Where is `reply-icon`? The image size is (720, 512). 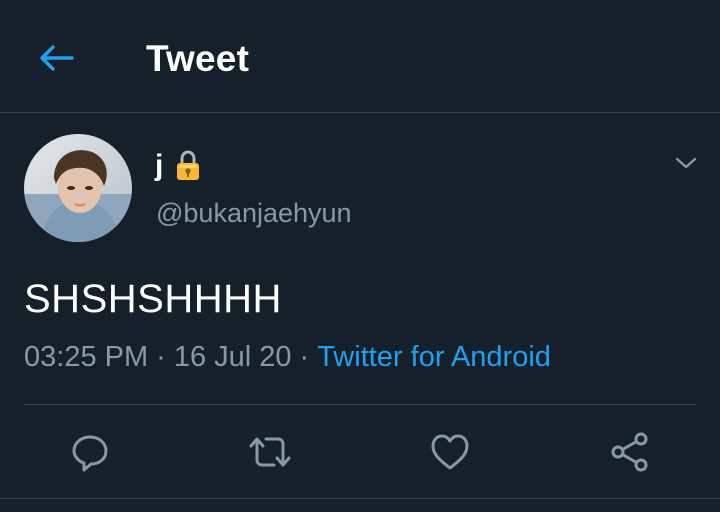
reply-icon is located at coordinates (90, 453).